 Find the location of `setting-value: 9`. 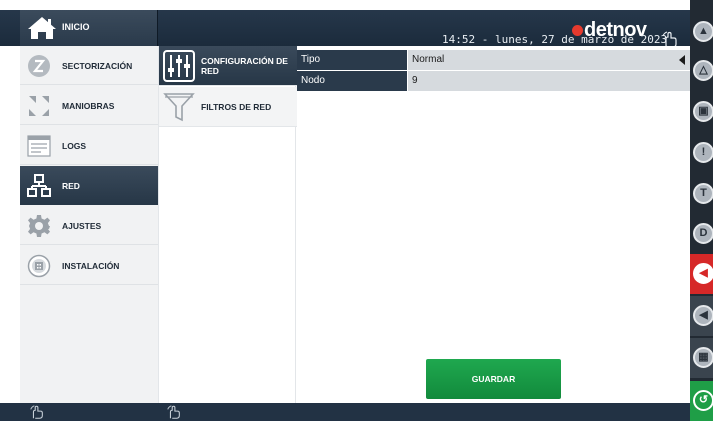

setting-value: 9 is located at coordinates (415, 80).